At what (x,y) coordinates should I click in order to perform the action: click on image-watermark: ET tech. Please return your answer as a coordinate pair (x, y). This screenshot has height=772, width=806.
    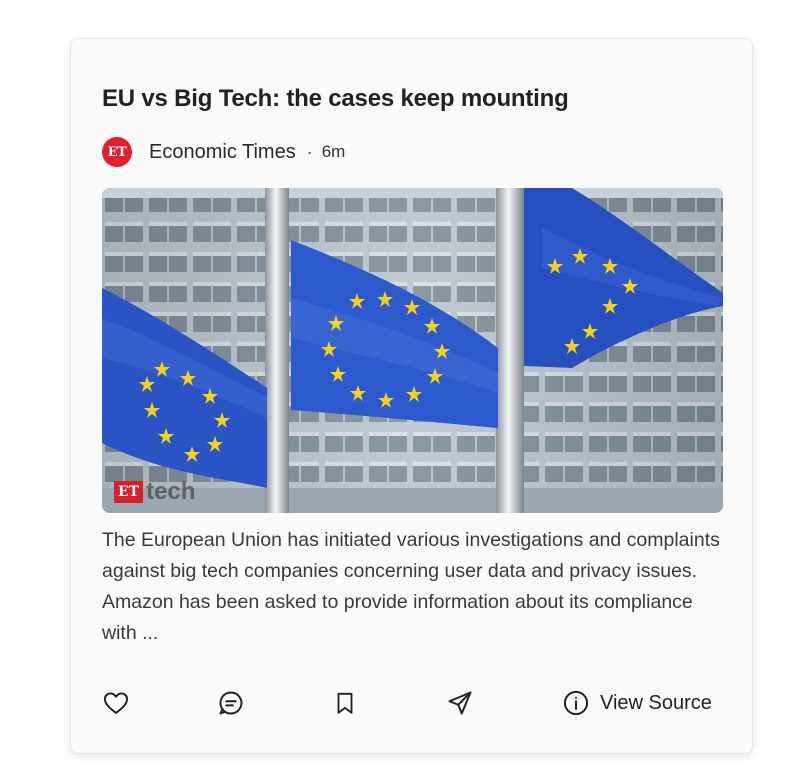
    Looking at the image, I should click on (155, 491).